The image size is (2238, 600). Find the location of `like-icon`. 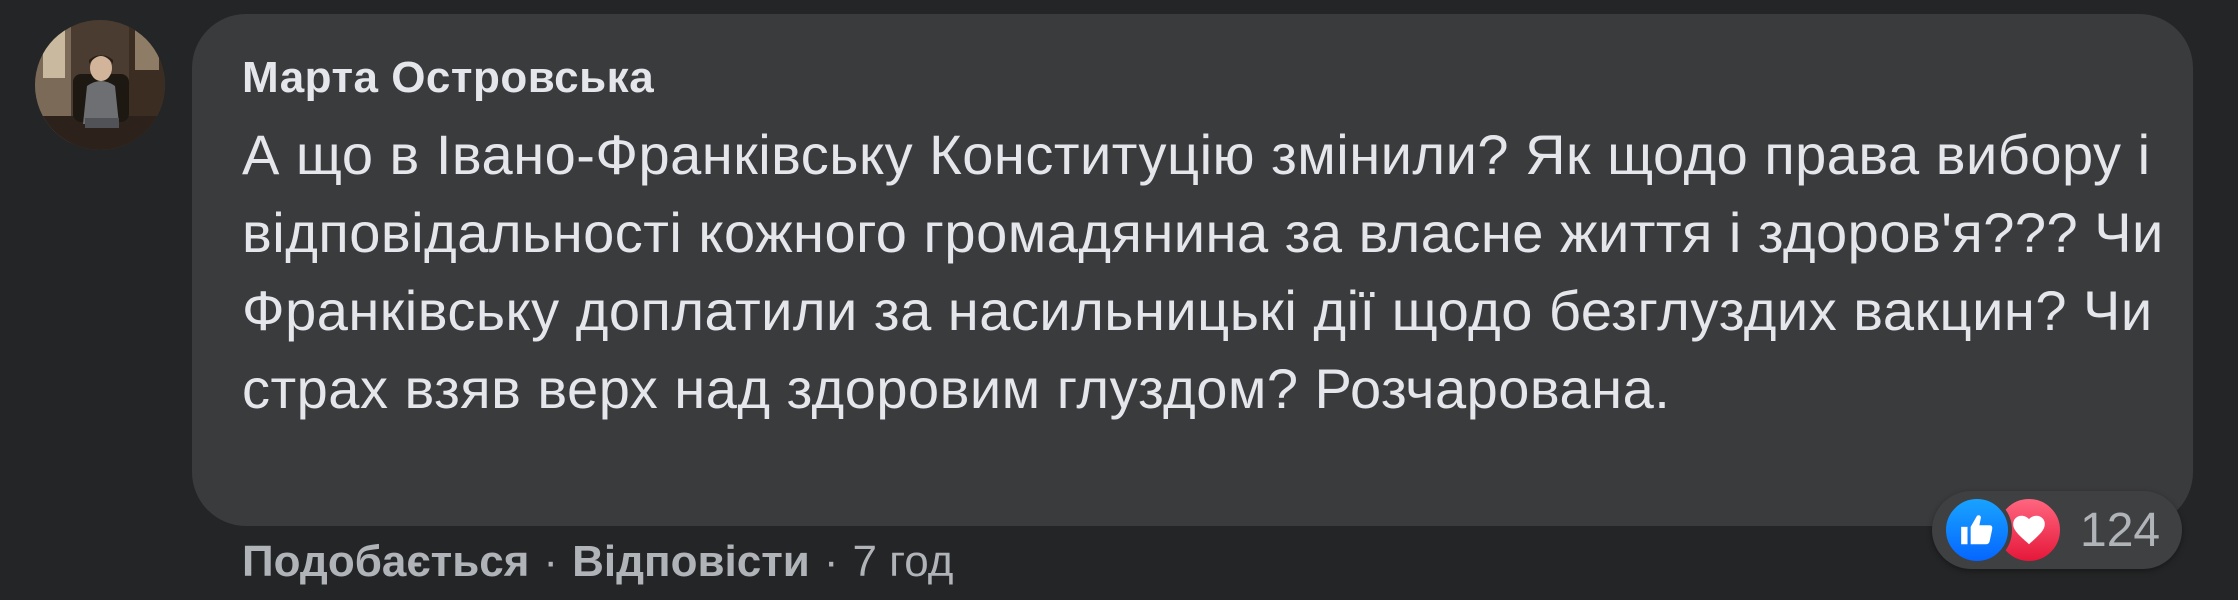

like-icon is located at coordinates (1977, 530).